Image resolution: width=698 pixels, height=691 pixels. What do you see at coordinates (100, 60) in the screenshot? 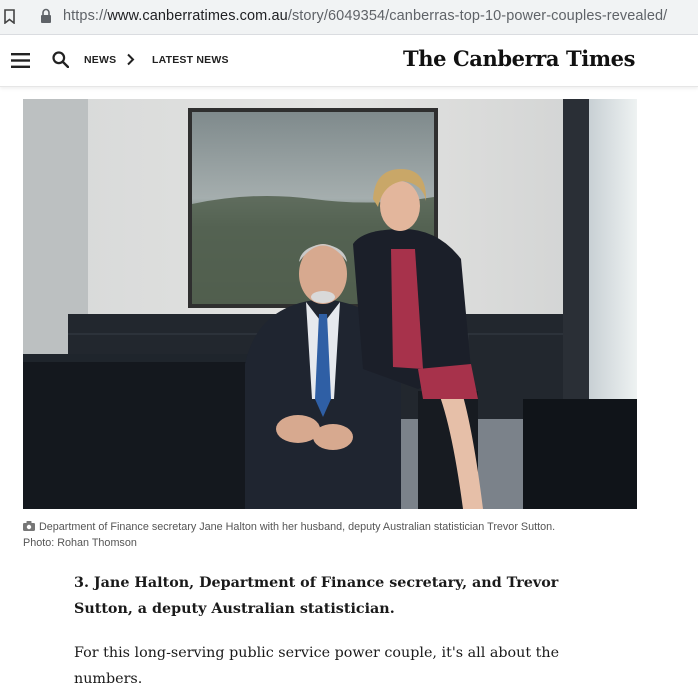
I see `breadcrumb-news: NEWS` at bounding box center [100, 60].